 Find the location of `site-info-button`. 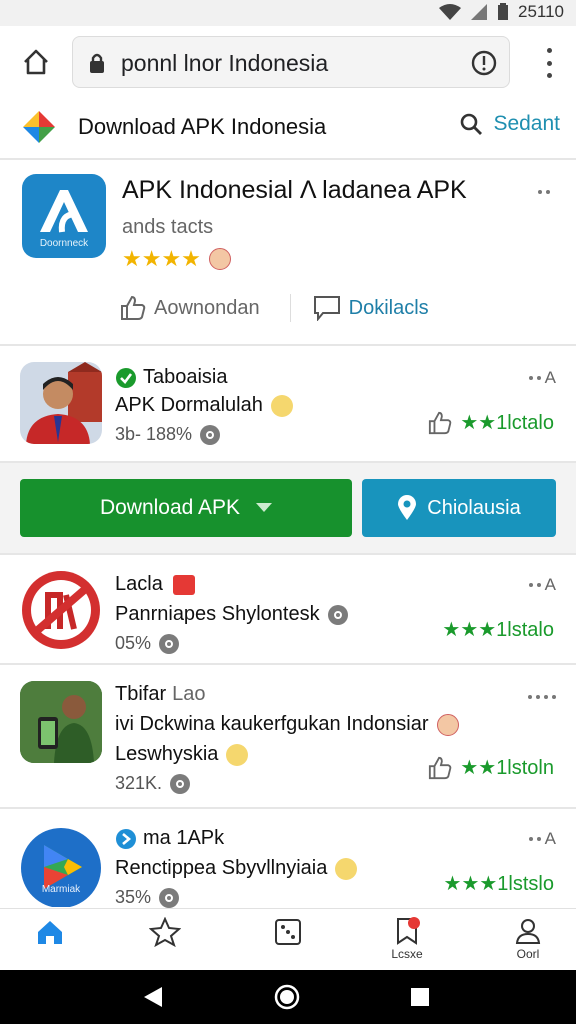

site-info-button is located at coordinates (484, 63).